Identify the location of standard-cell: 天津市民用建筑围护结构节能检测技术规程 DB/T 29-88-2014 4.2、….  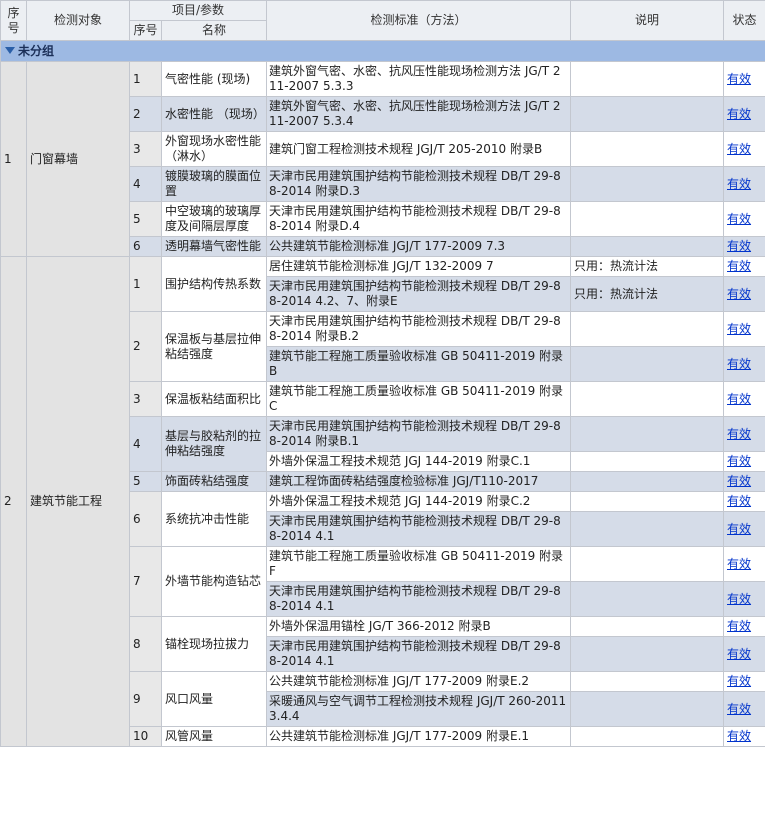
(419, 294).